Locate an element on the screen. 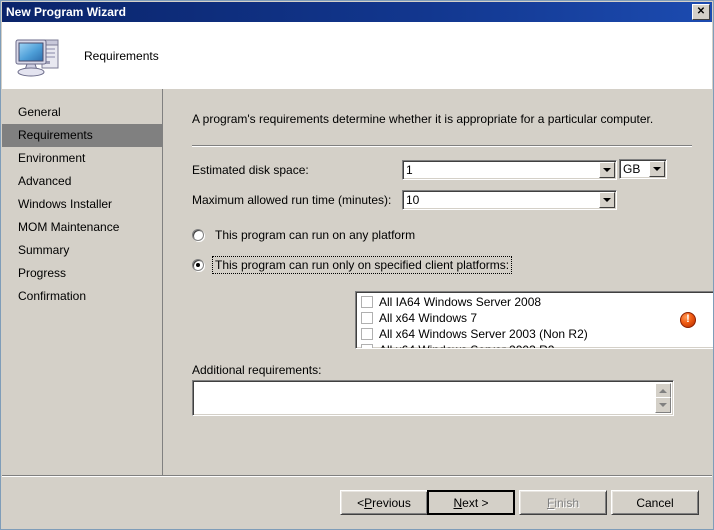  max-run-time-label: Maximum allowed run time (minutes): is located at coordinates (292, 199).